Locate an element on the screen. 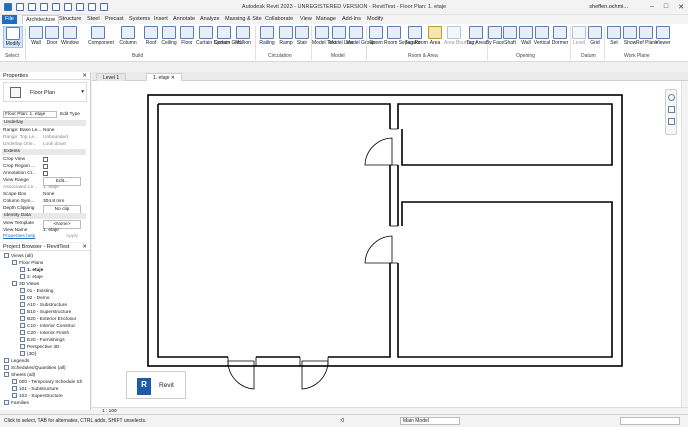  tab-insert: Insert is located at coordinates (161, 19).